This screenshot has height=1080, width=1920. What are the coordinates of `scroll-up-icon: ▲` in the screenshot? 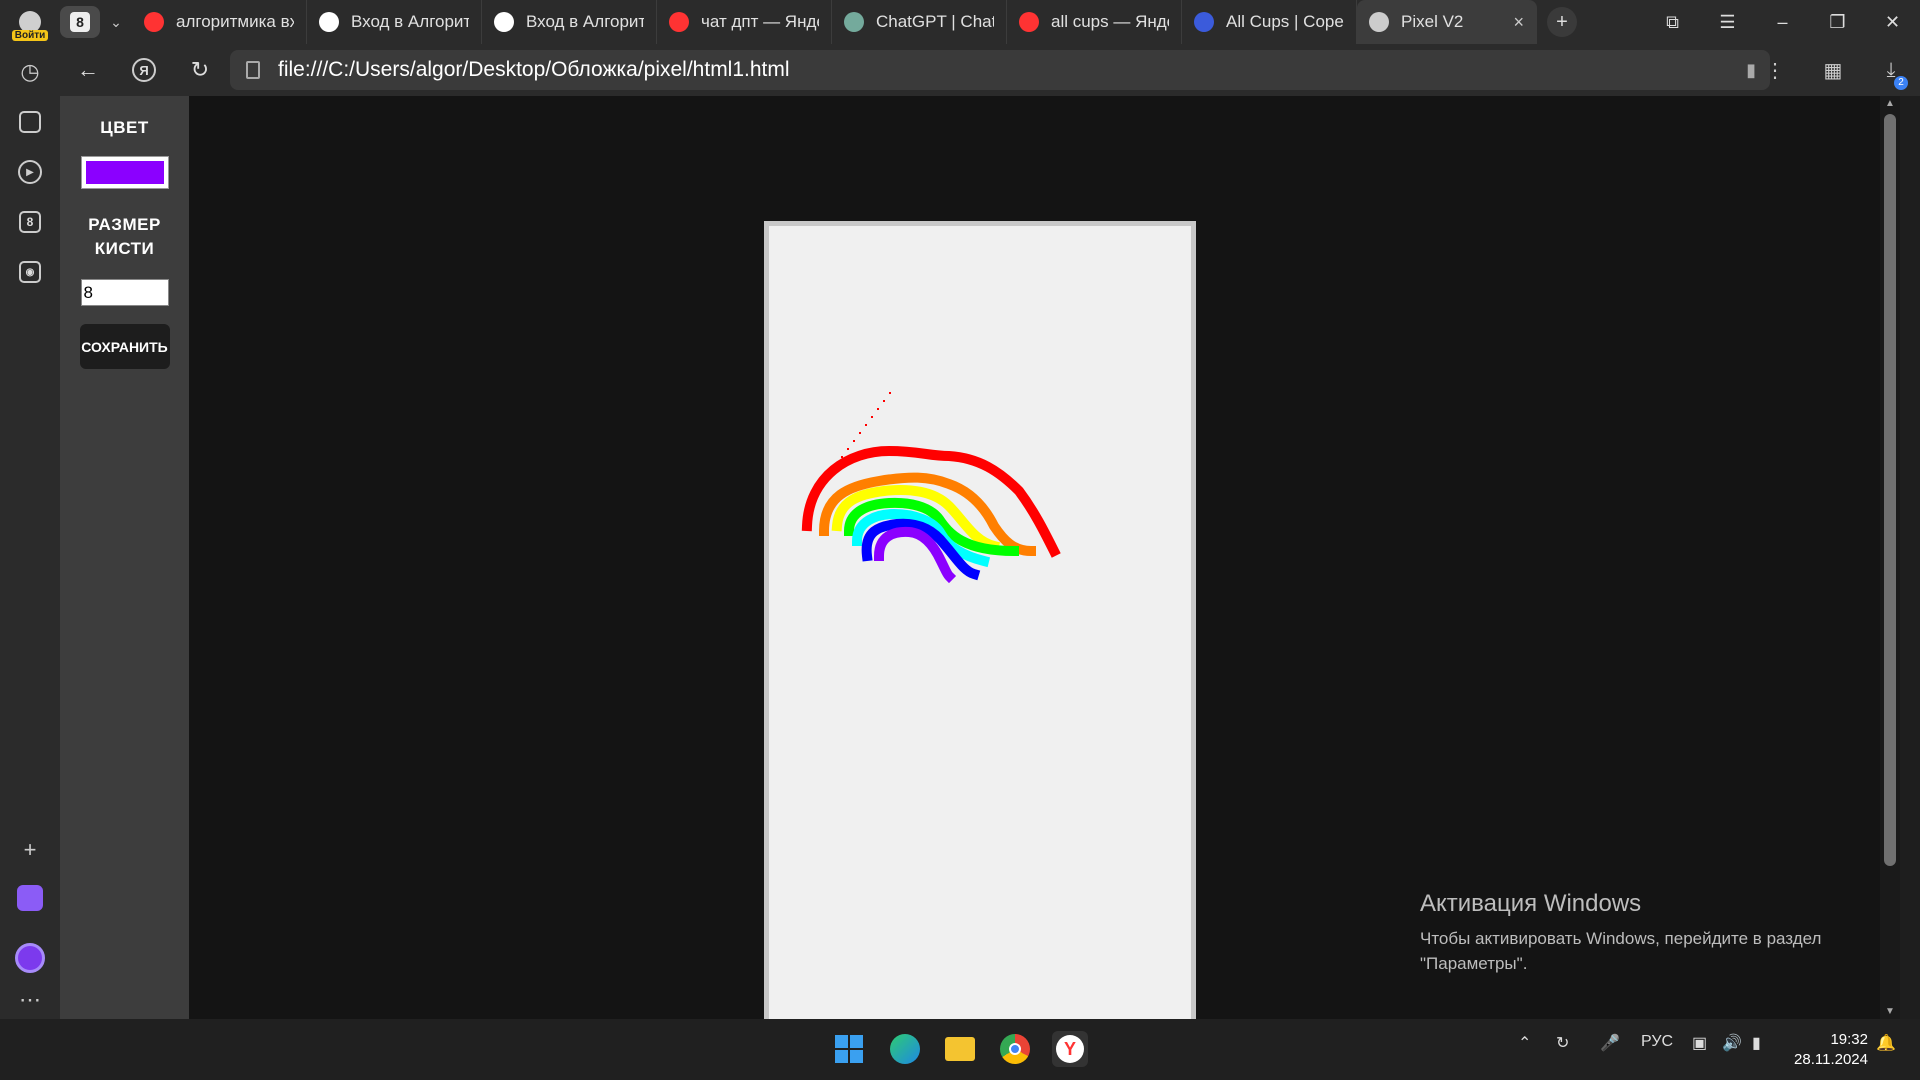 It's located at (1890, 103).